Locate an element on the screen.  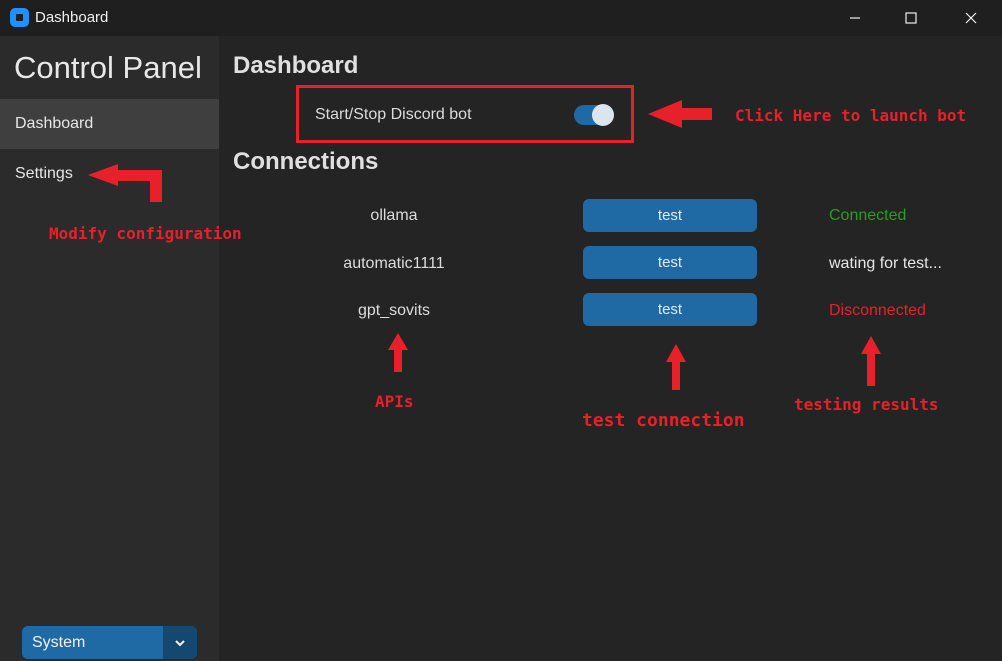
sidebar-item-dashboard: Dashboard is located at coordinates (109, 124).